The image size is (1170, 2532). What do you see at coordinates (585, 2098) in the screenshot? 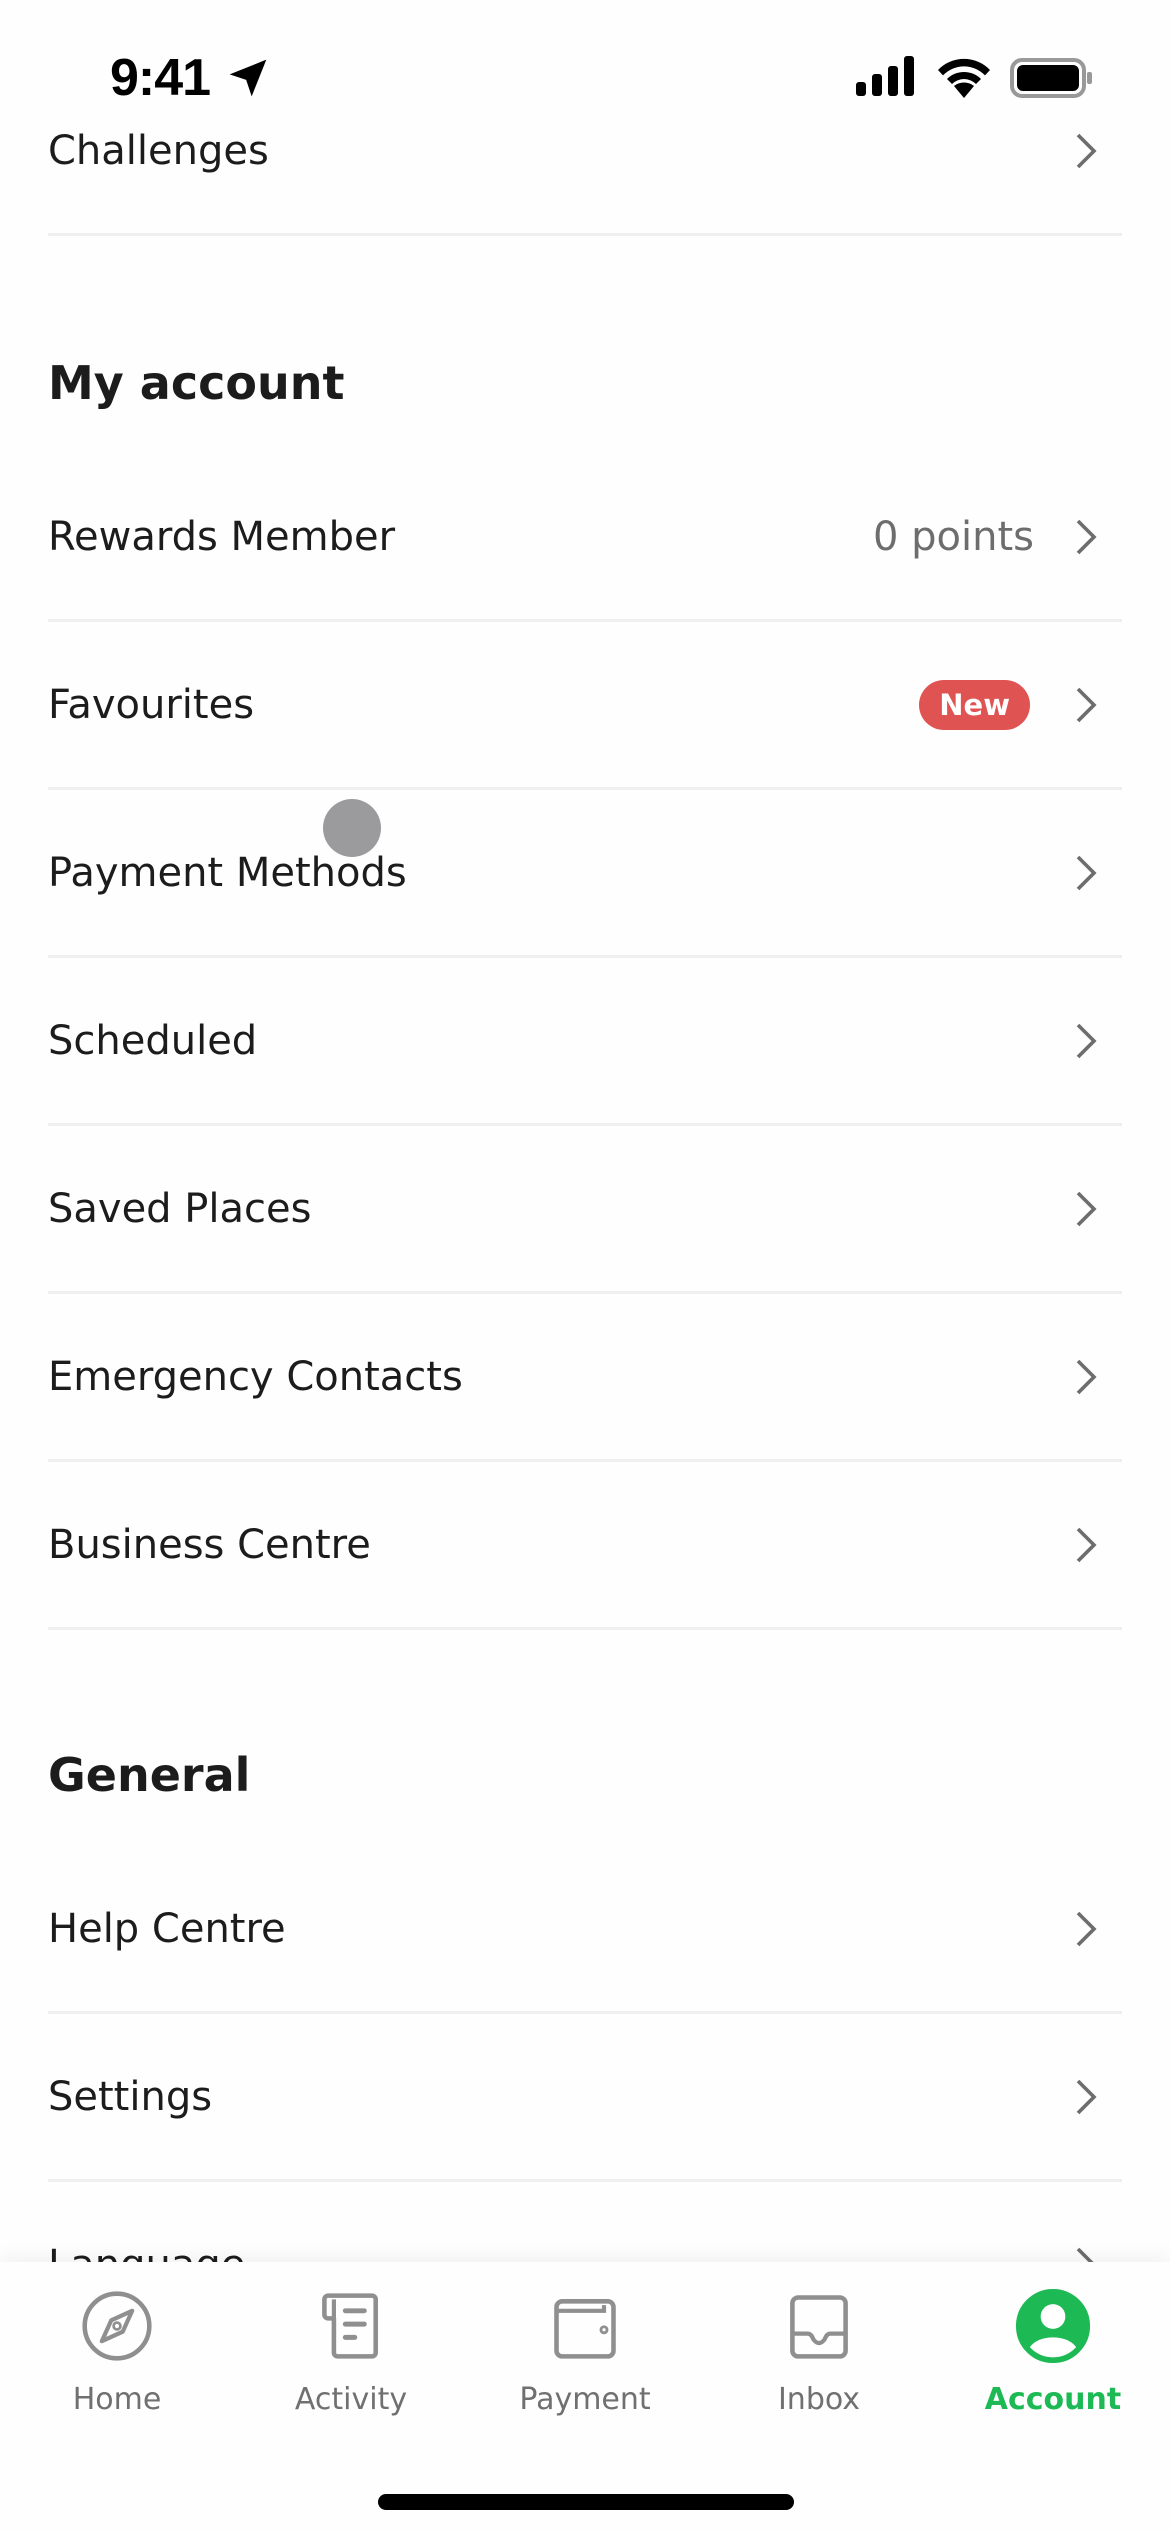
I see `list-item-settings: Settings` at bounding box center [585, 2098].